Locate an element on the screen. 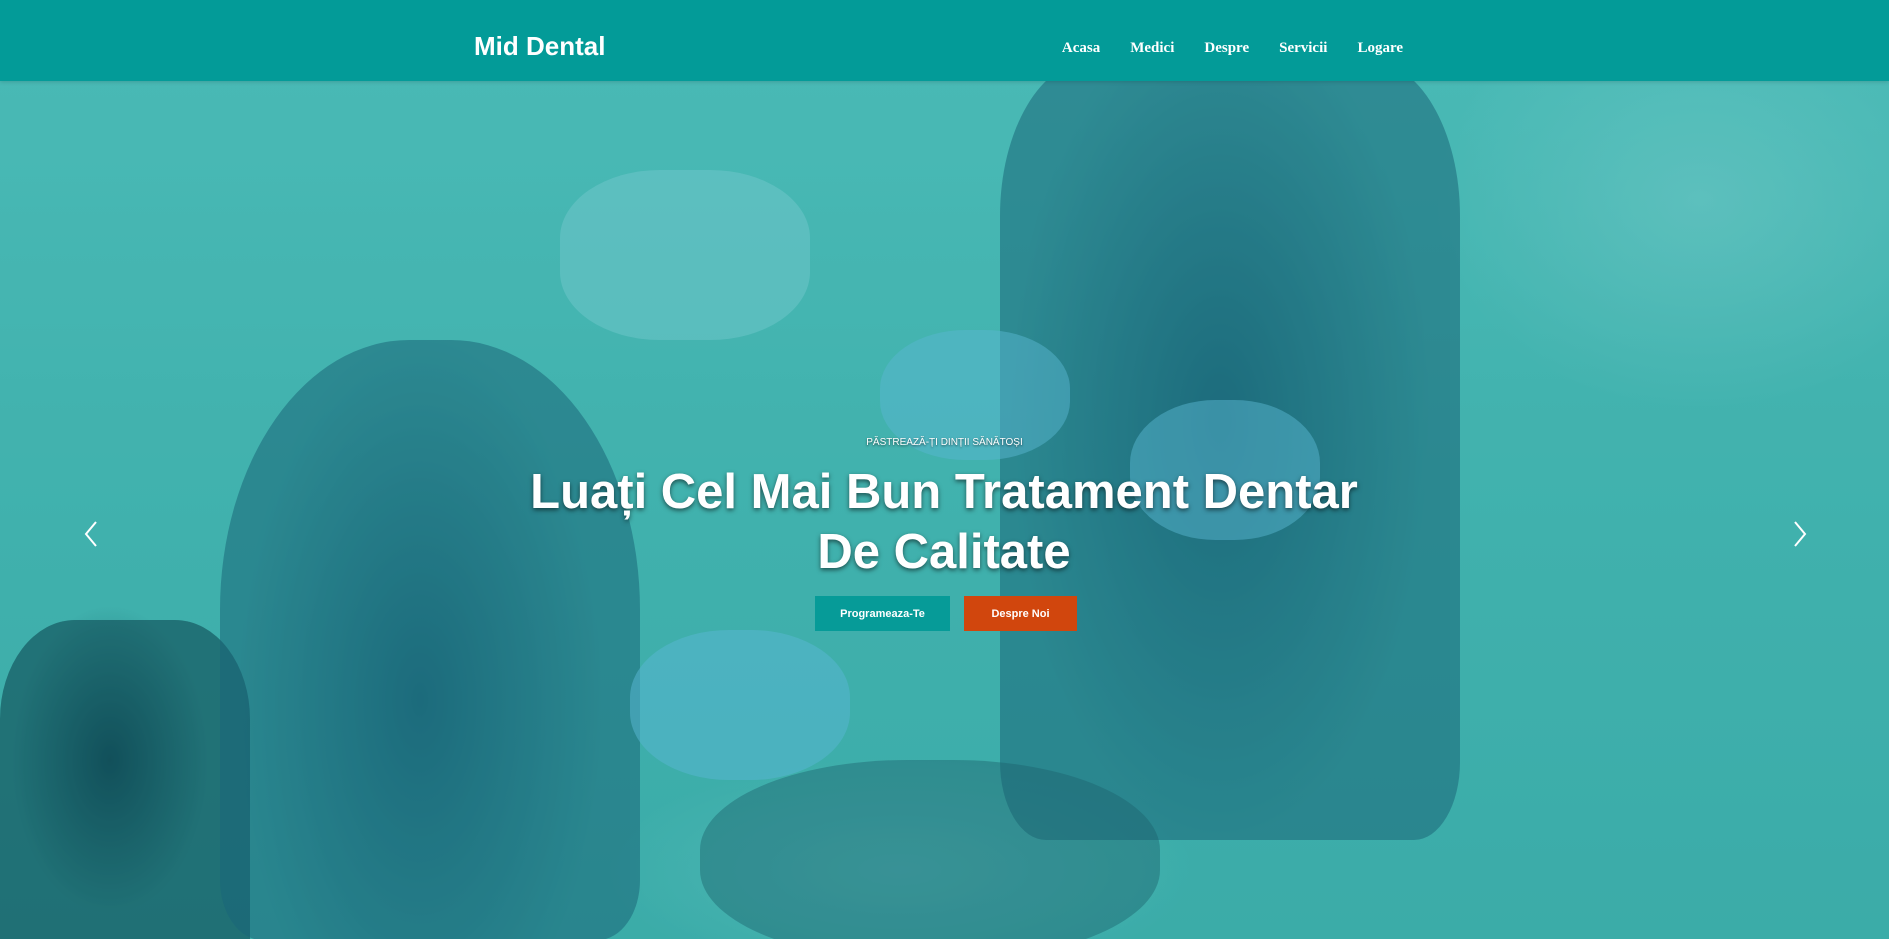 The height and width of the screenshot is (939, 1889). chevron-right-icon is located at coordinates (1800, 534).